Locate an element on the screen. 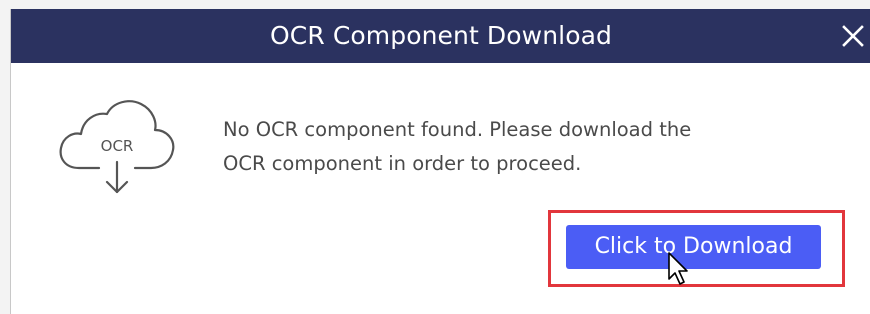 The width and height of the screenshot is (870, 314). message-line-2: OCR component in order to proceed. is located at coordinates (402, 163).